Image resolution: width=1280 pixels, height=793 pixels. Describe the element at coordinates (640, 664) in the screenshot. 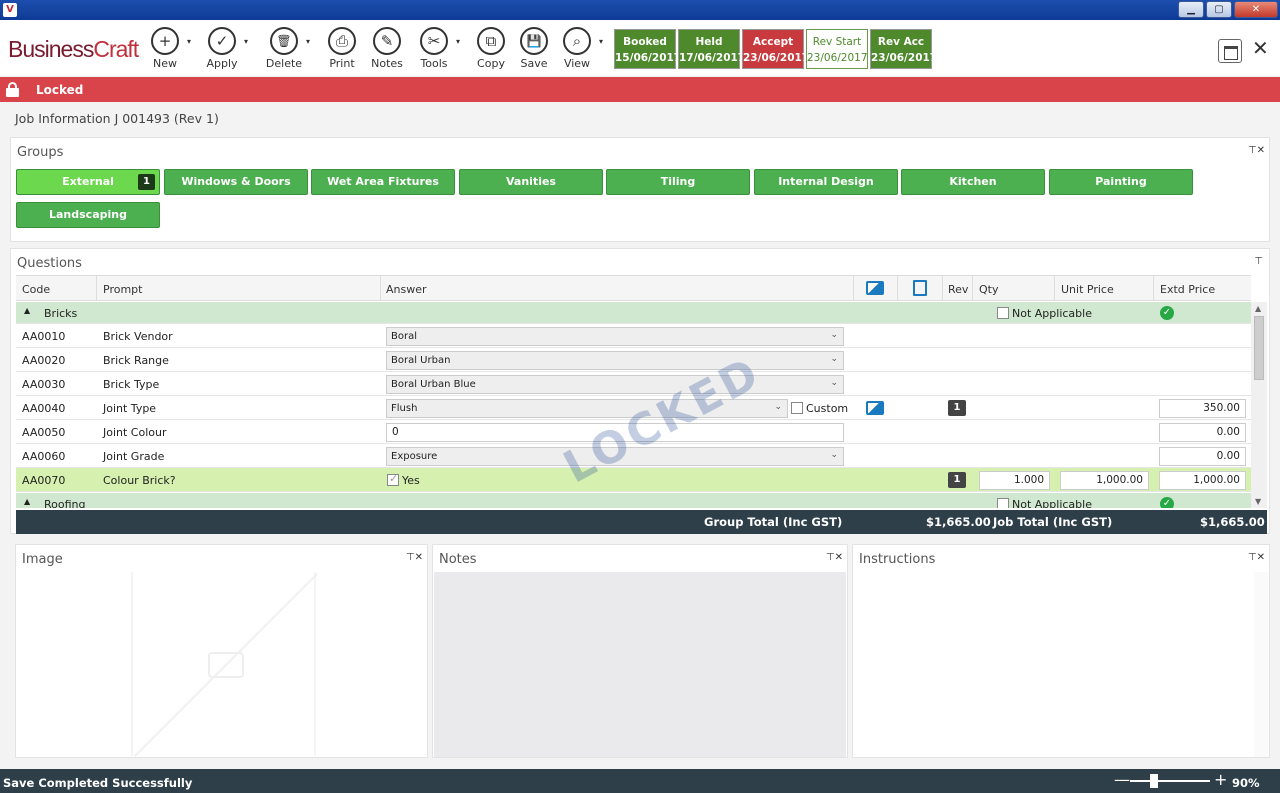

I see `notes-textarea` at that location.